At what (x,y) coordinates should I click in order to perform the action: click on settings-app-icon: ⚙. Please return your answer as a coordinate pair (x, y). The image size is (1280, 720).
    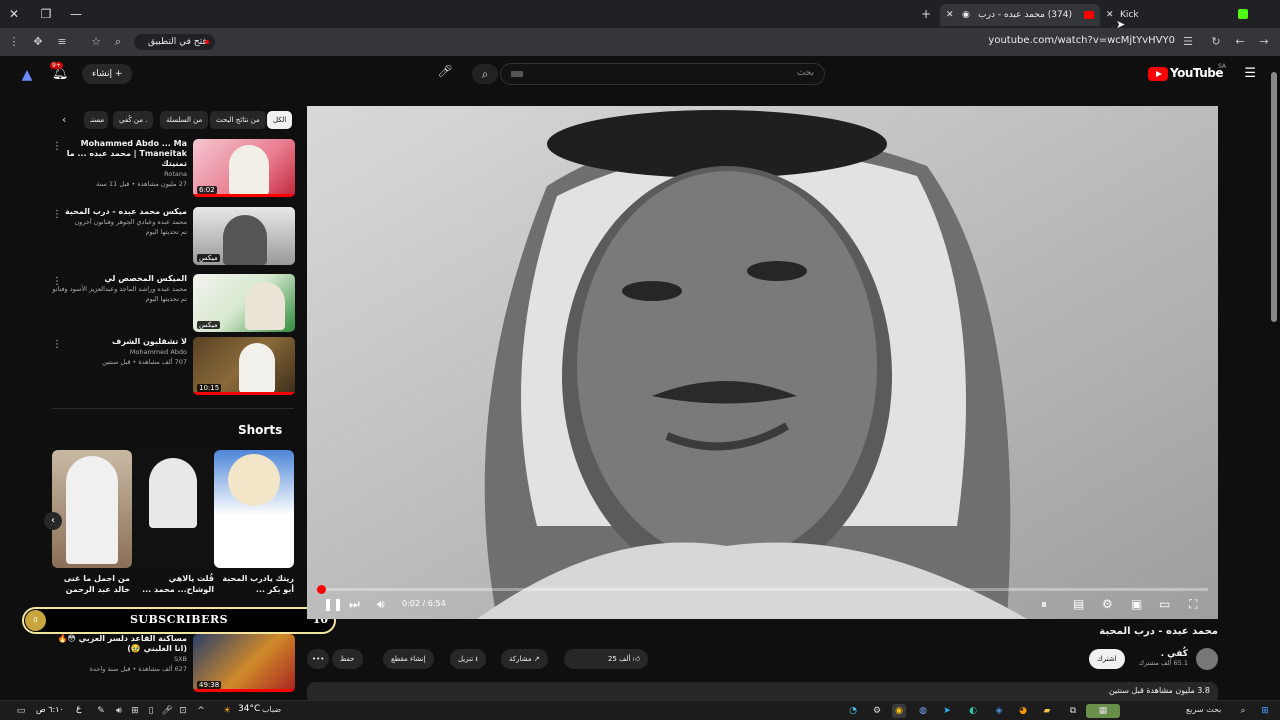
    Looking at the image, I should click on (877, 711).